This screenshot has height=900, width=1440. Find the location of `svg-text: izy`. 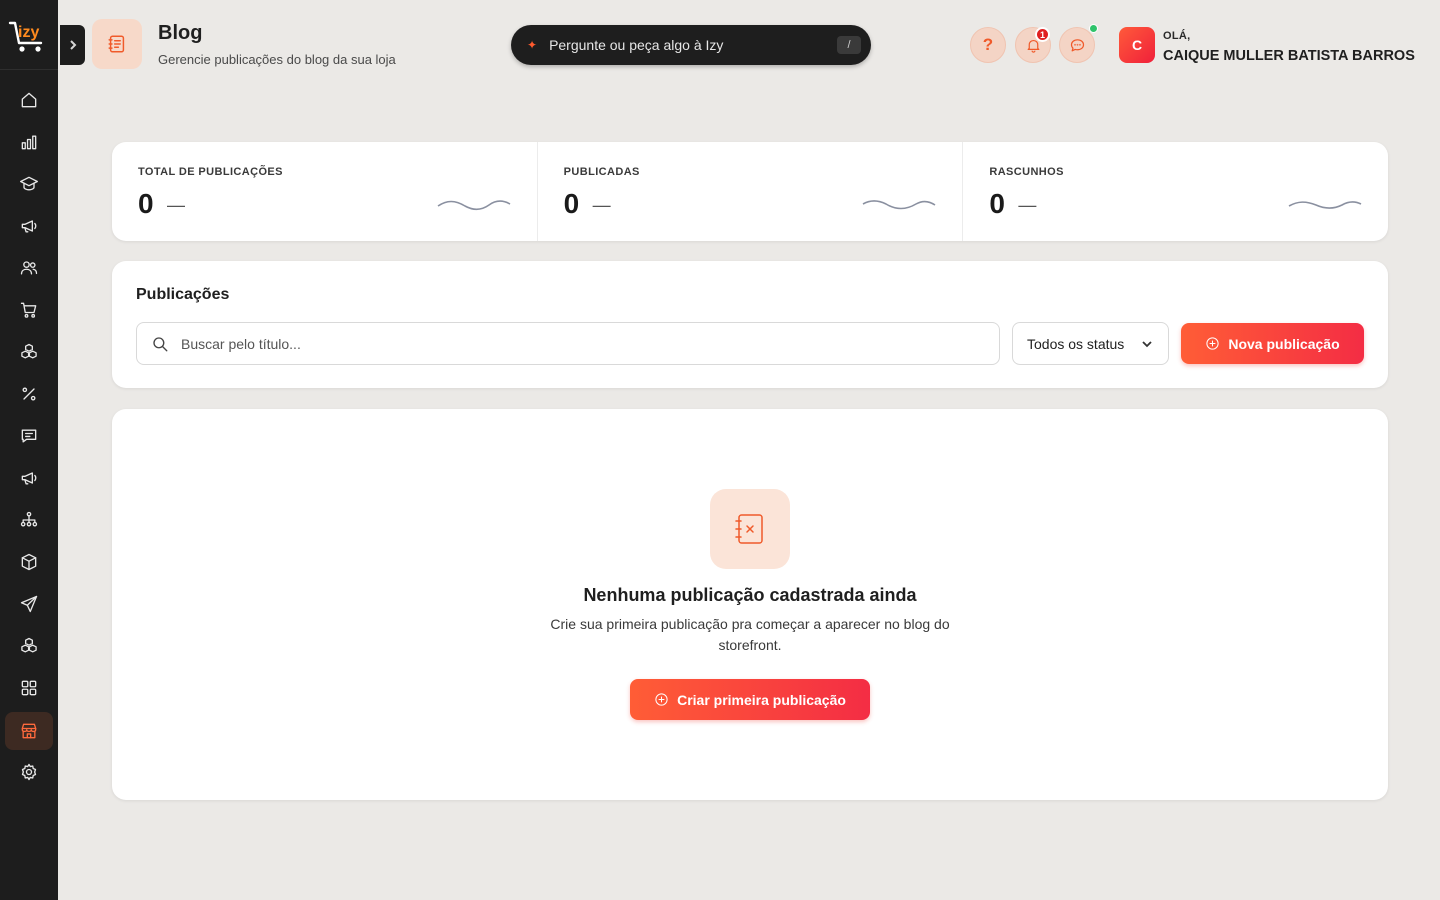

svg-text: izy is located at coordinates (28, 32).